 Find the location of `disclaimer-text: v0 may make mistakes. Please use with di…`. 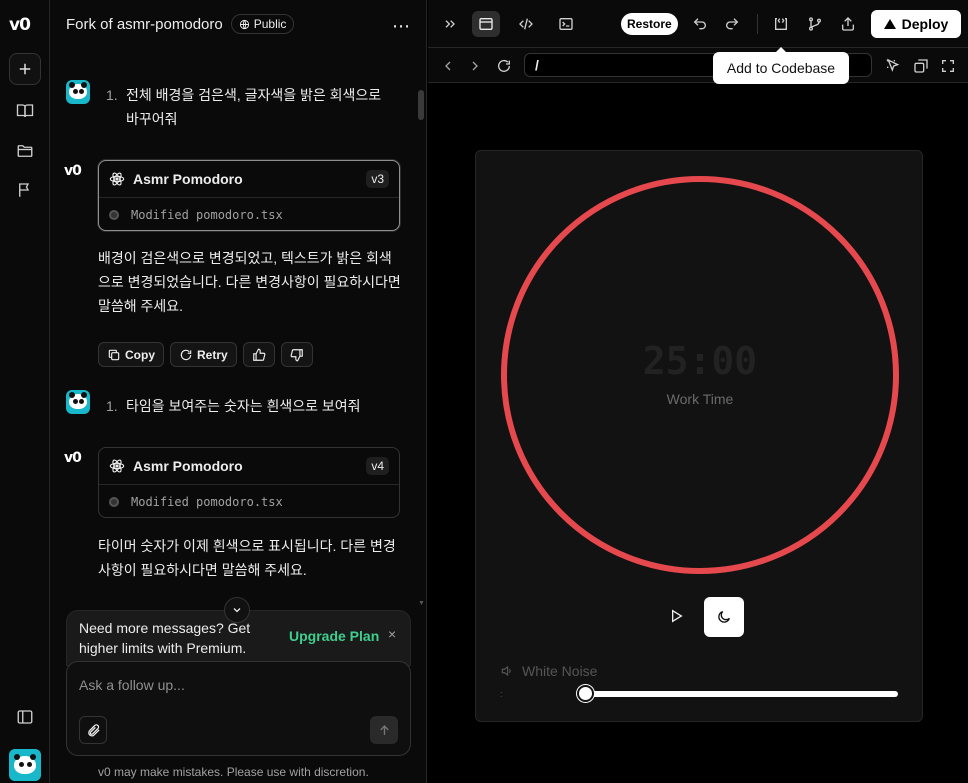

disclaimer-text: v0 may make mistakes. Please use with di… is located at coordinates (233, 772).